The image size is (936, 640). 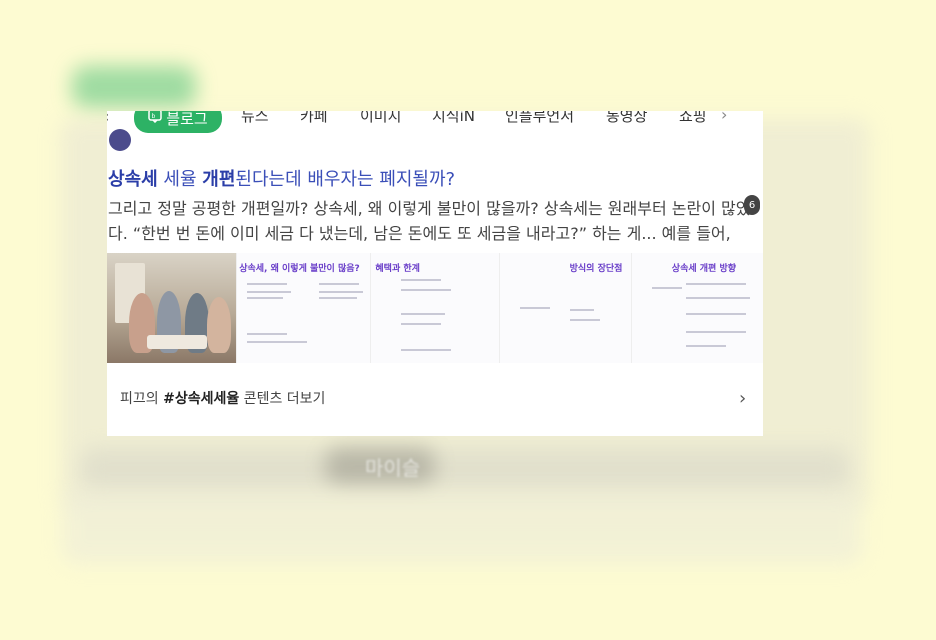 What do you see at coordinates (314, 118) in the screenshot?
I see `tab-cafe: 카페` at bounding box center [314, 118].